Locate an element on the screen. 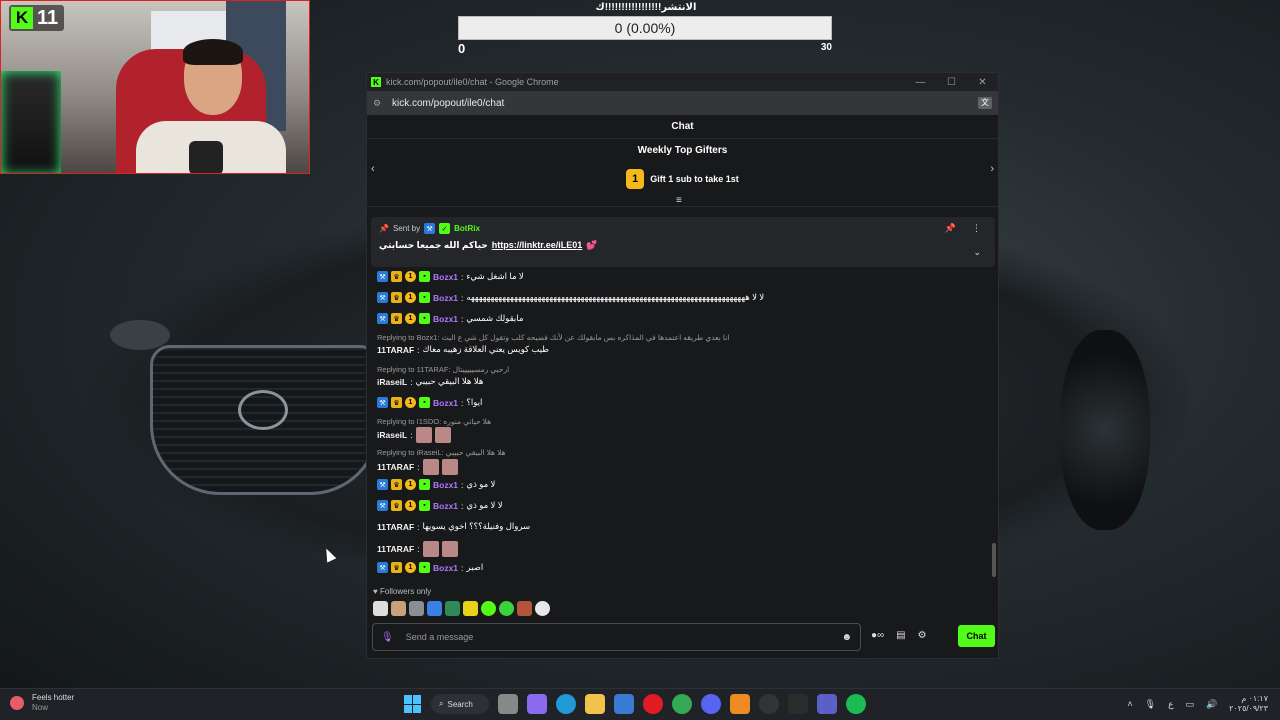 This screenshot has width=1280, height=720. rank-badge: 1 is located at coordinates (635, 179).